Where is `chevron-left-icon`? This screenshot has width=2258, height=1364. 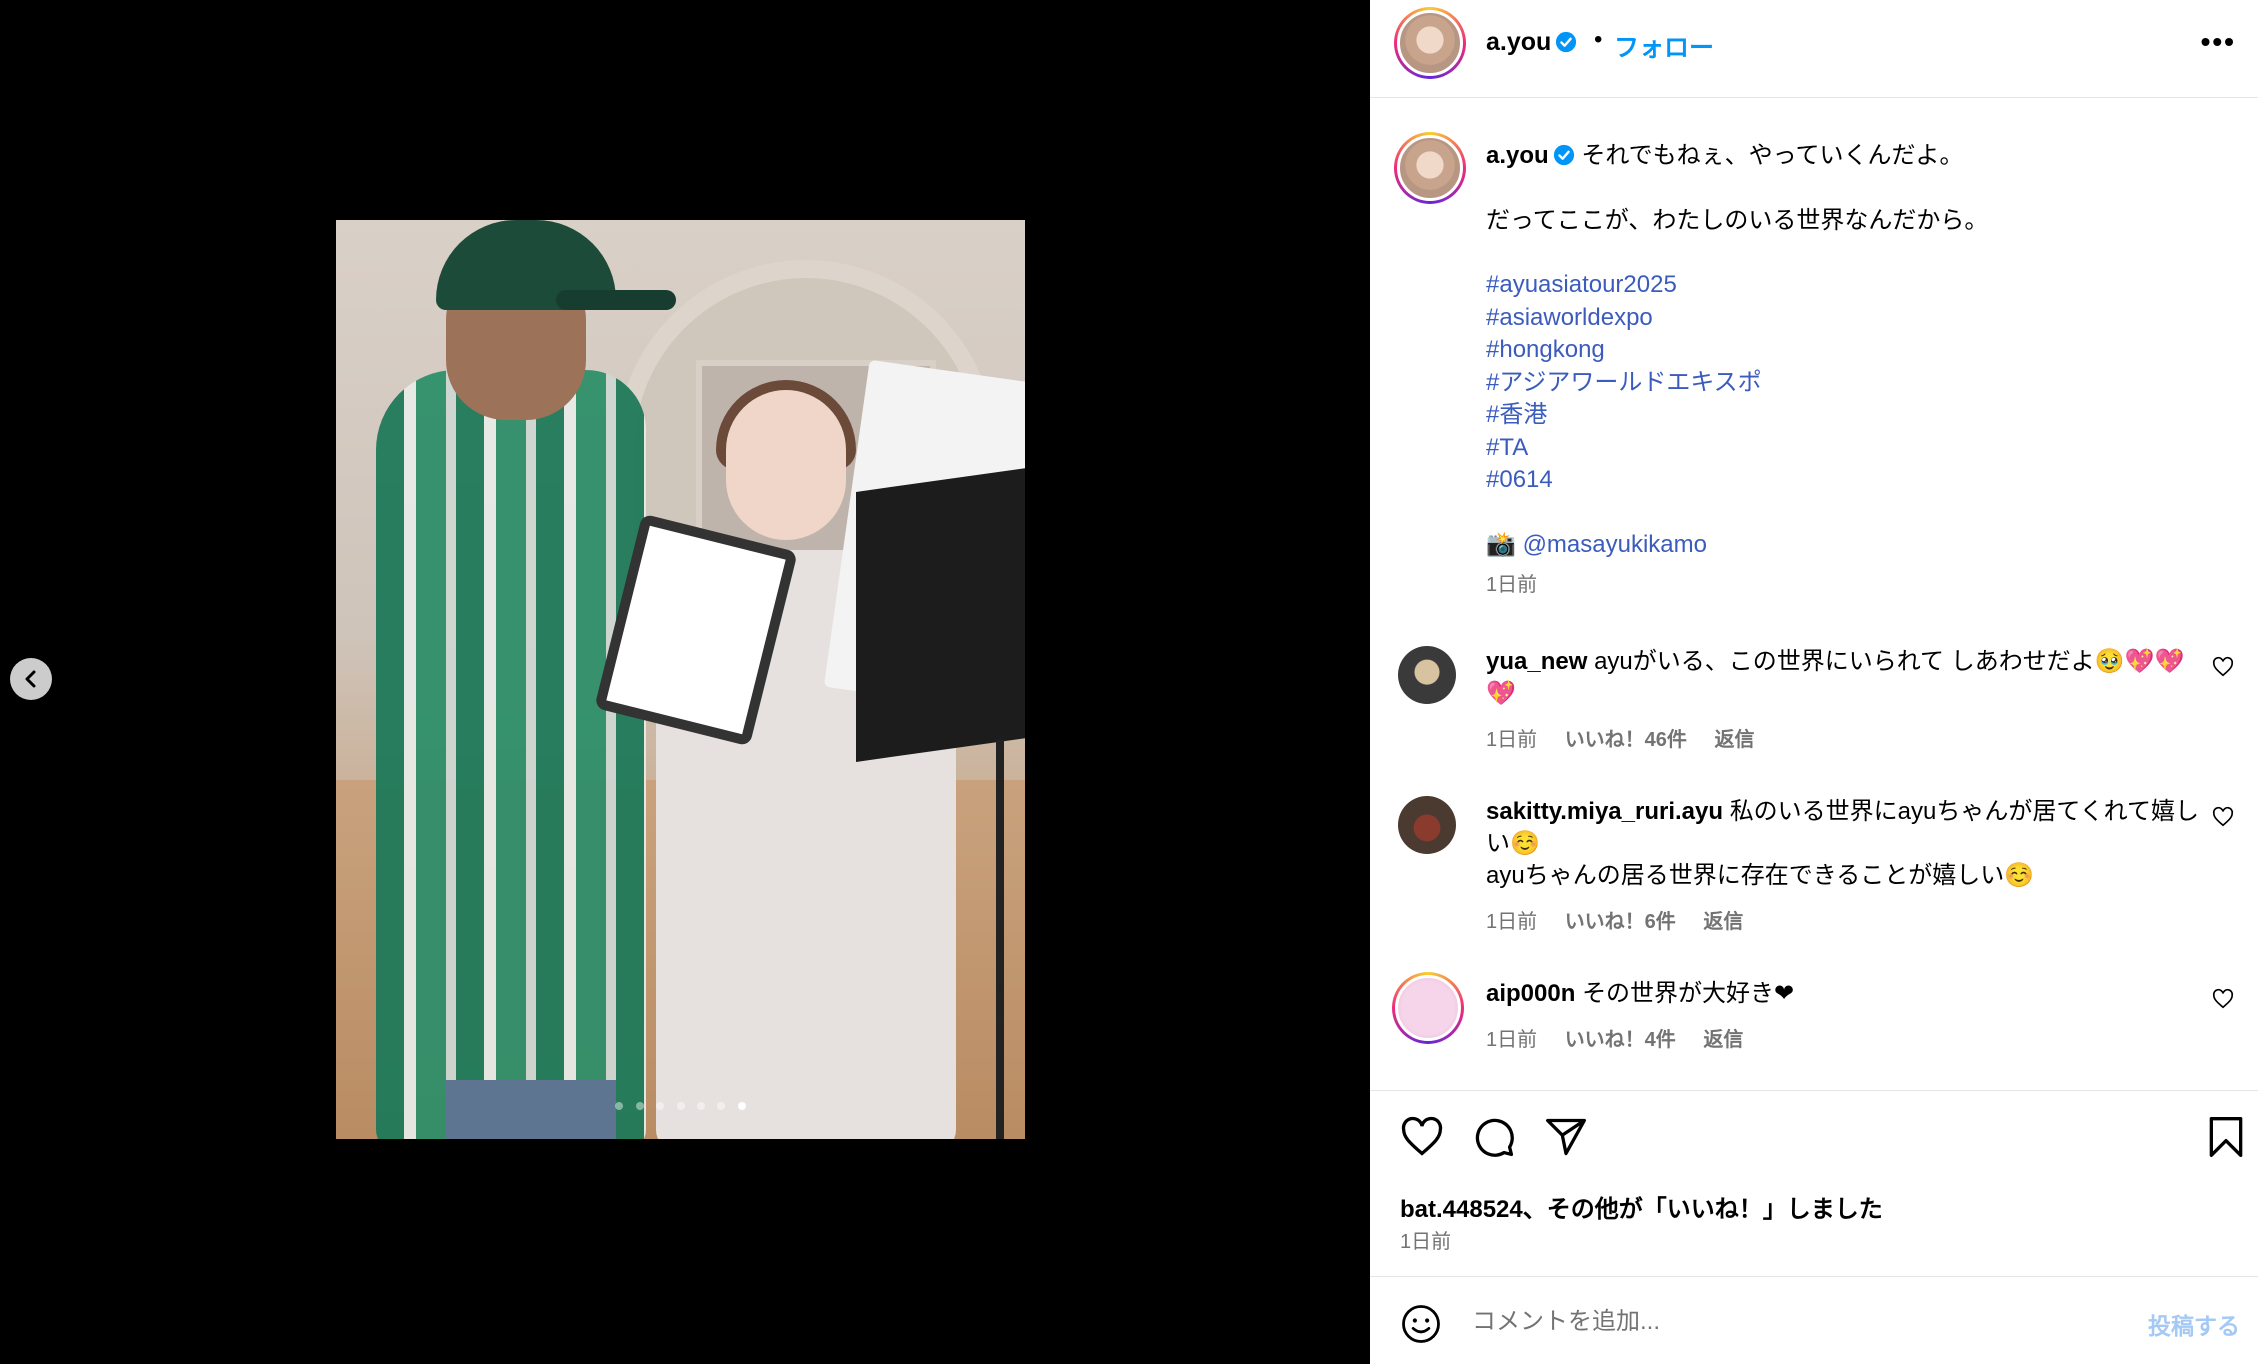
chevron-left-icon is located at coordinates (30, 679).